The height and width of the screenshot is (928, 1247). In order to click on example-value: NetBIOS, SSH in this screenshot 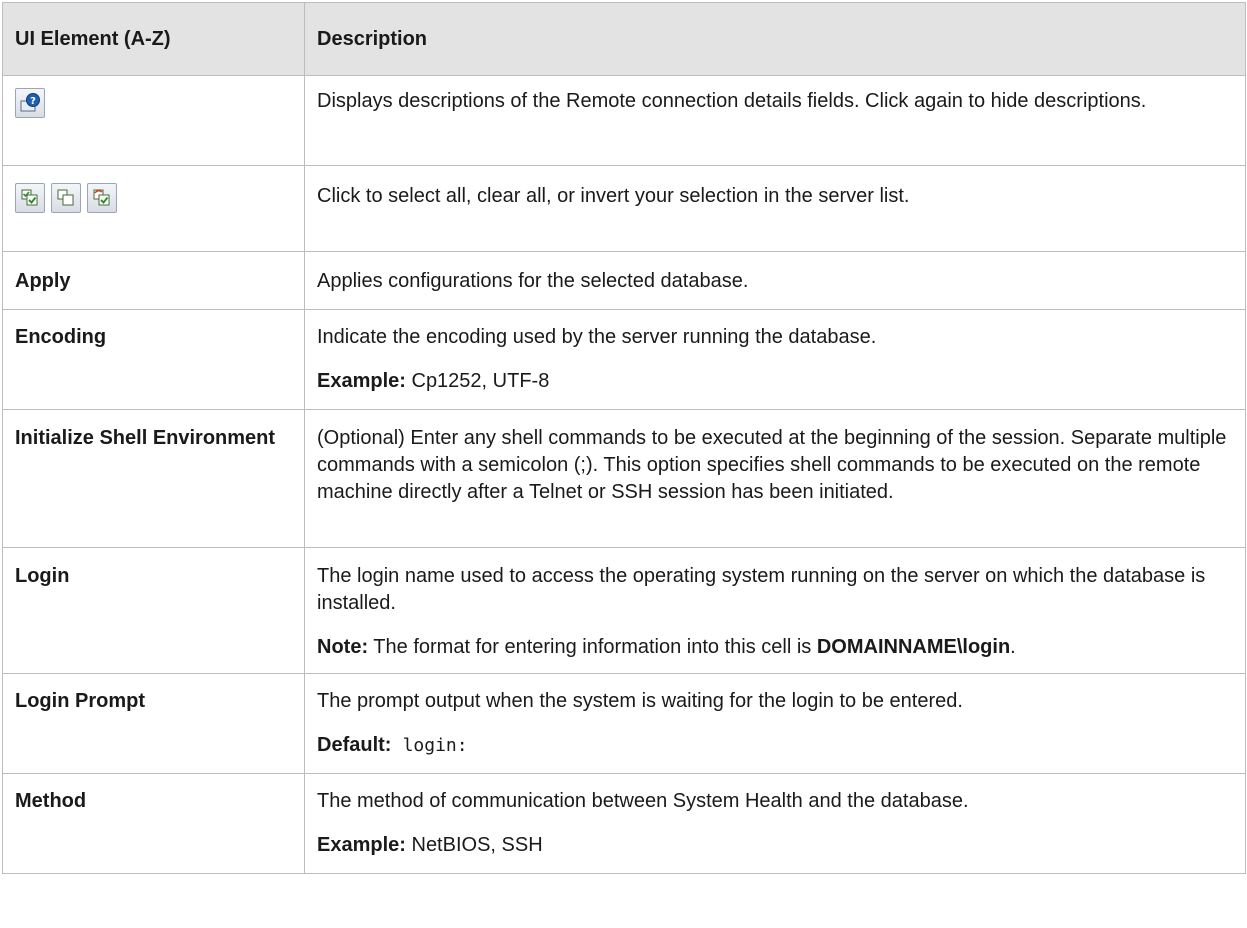, I will do `click(474, 845)`.